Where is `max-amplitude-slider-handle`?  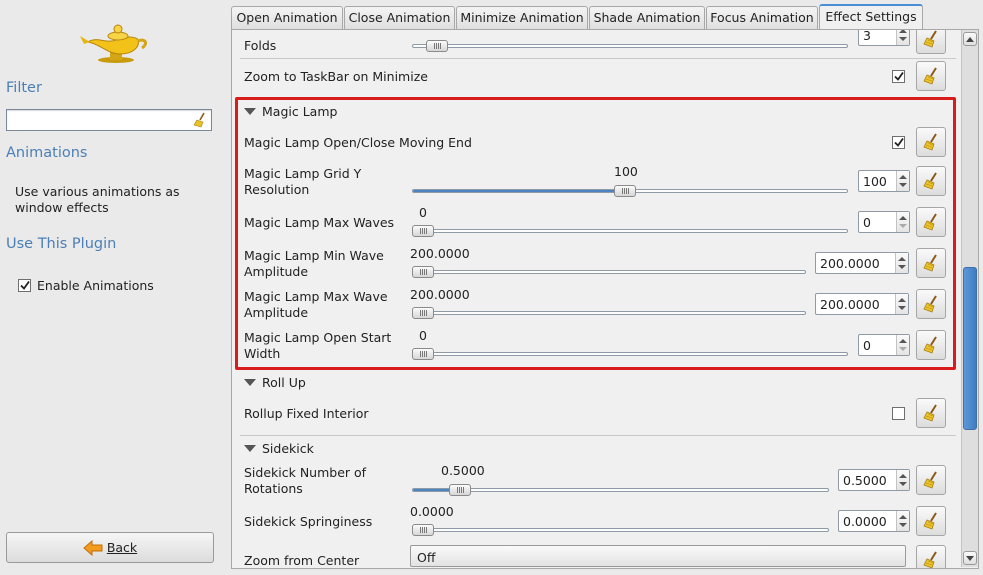 max-amplitude-slider-handle is located at coordinates (423, 313).